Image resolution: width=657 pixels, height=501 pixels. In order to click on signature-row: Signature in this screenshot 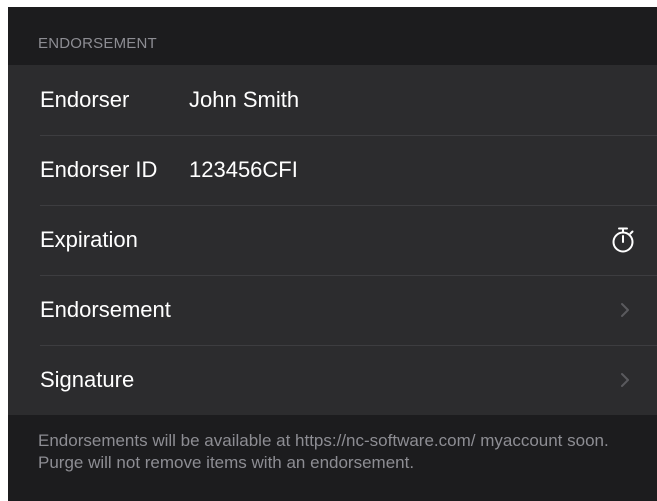, I will do `click(332, 380)`.